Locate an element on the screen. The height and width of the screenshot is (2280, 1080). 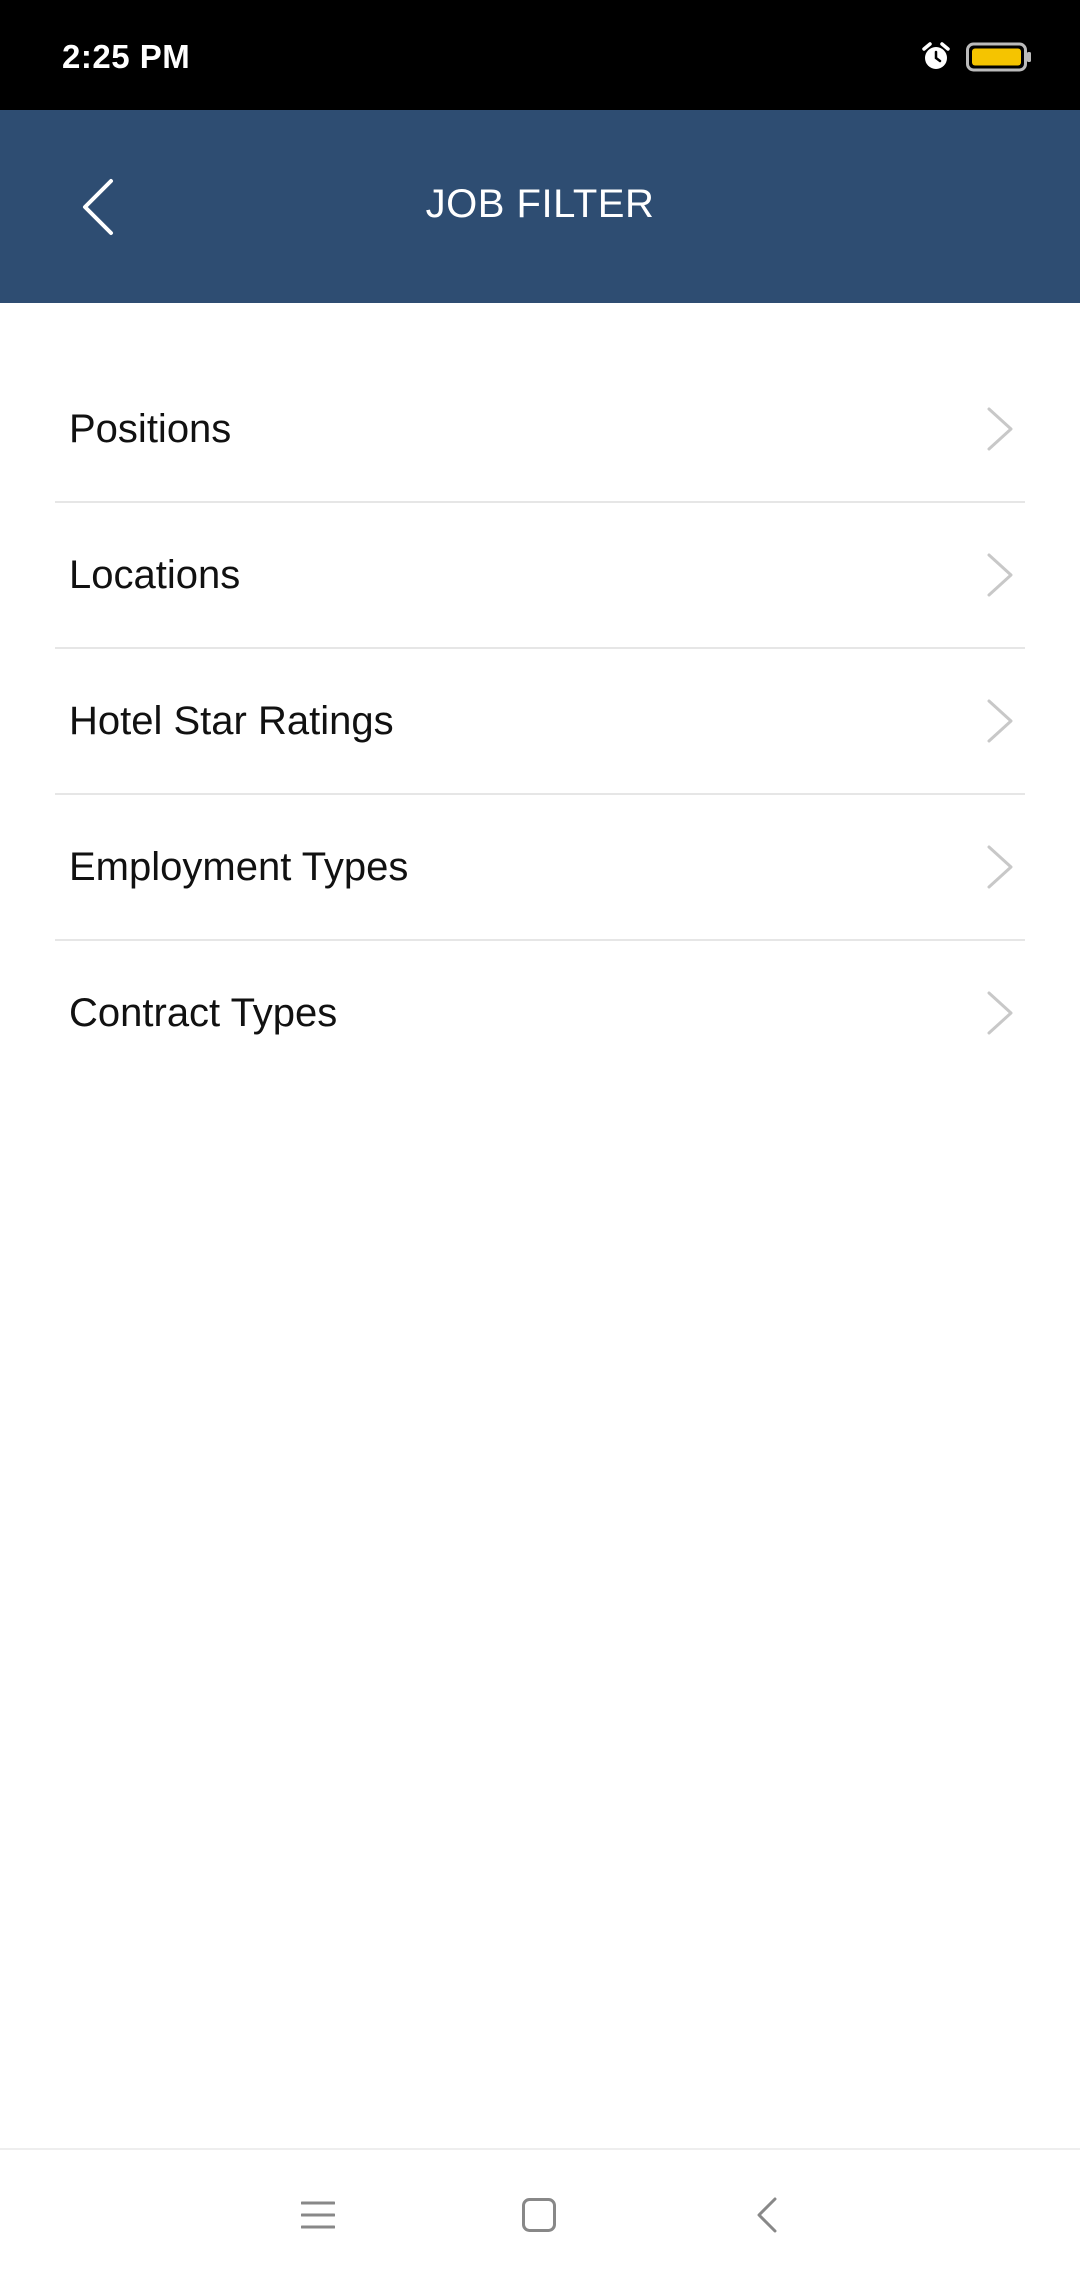
filter-label: Employment Types is located at coordinates (239, 867).